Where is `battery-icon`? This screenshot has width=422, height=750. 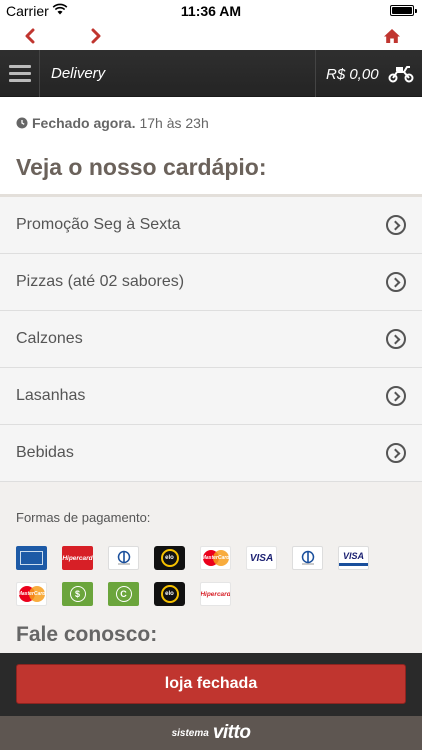 battery-icon is located at coordinates (403, 10).